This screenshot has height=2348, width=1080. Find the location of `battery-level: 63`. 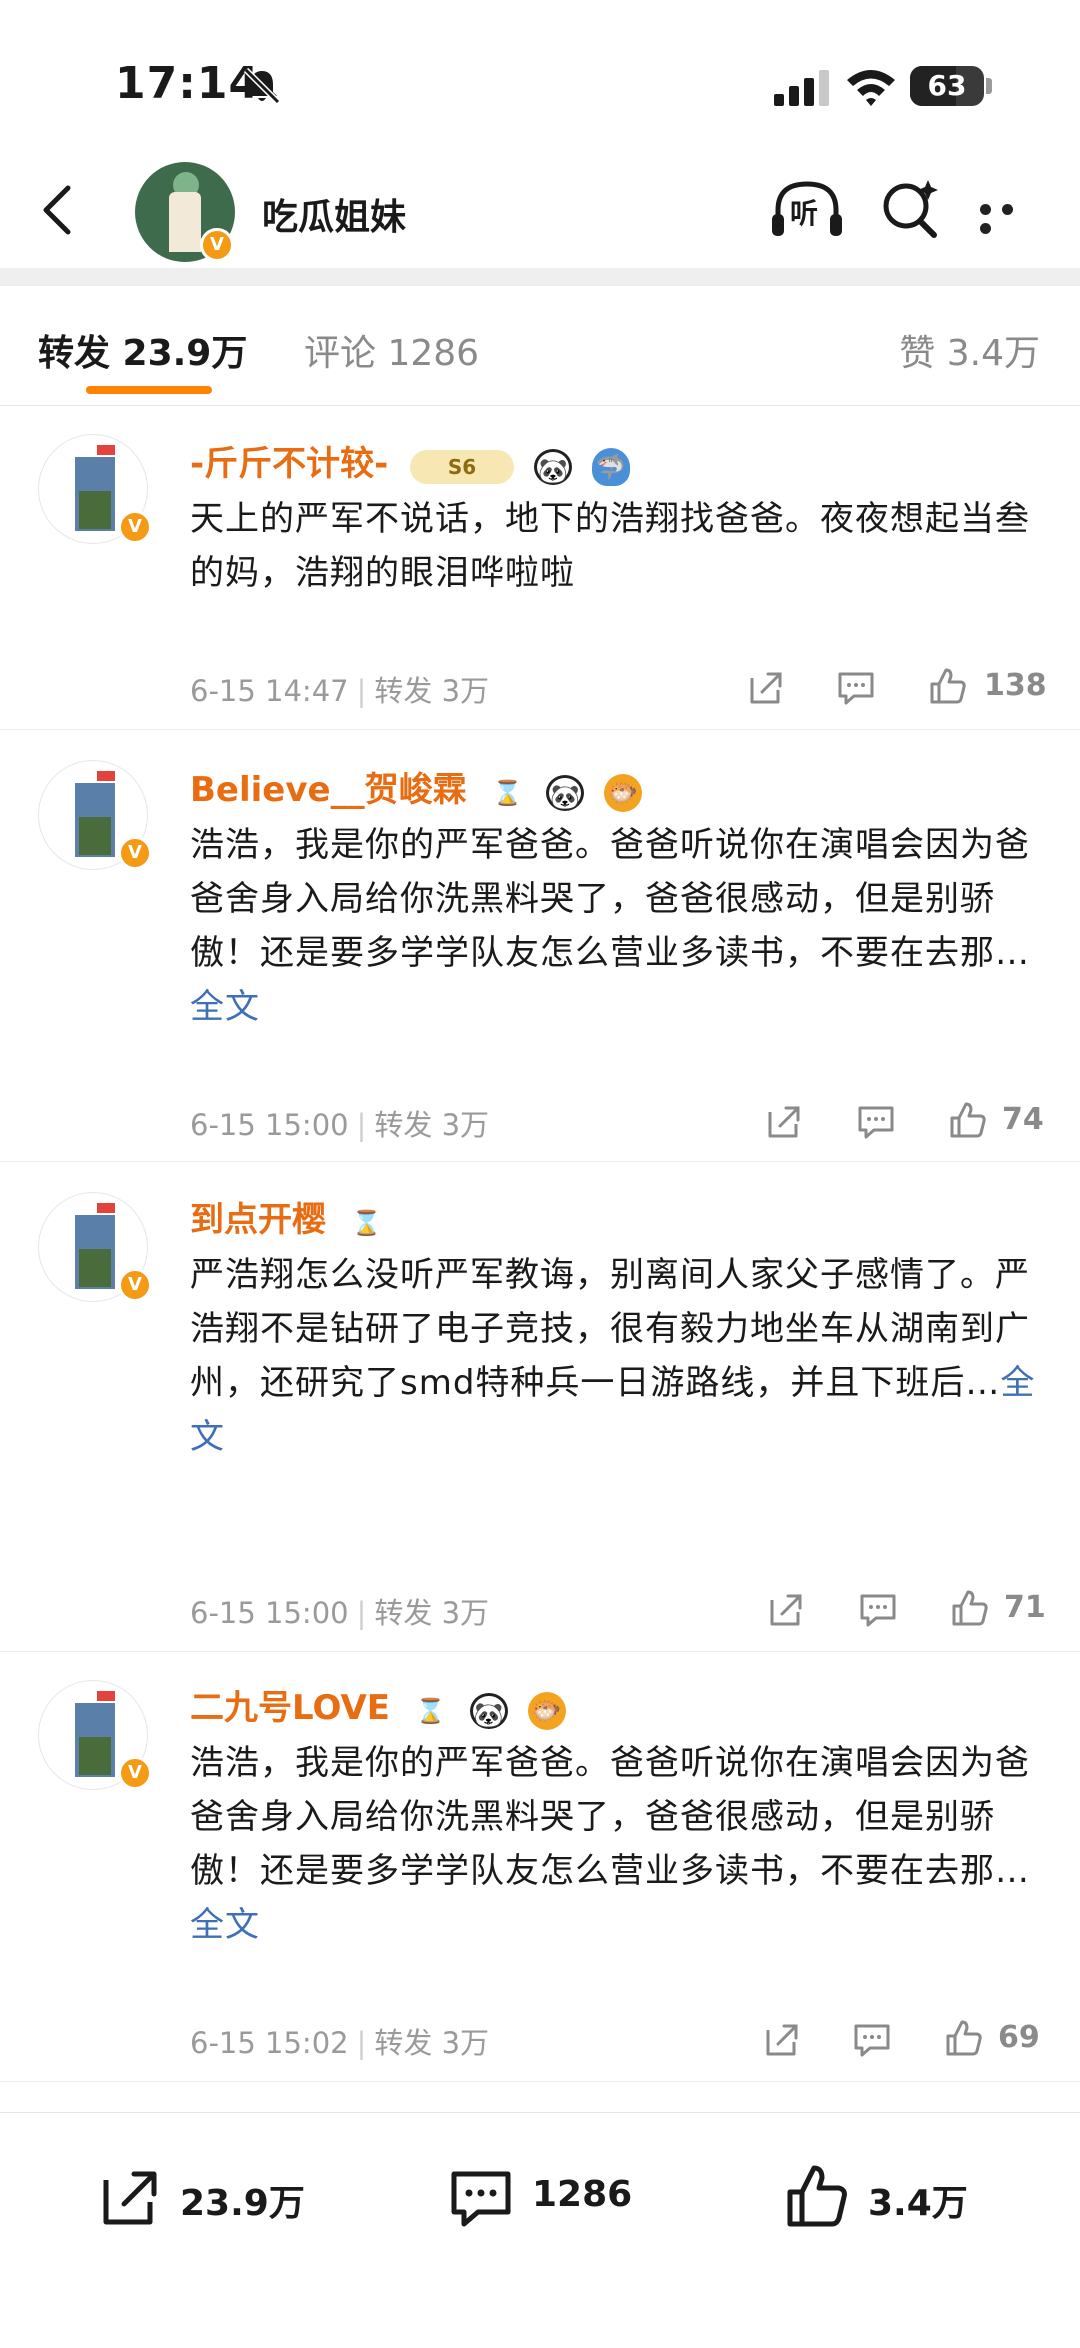

battery-level: 63 is located at coordinates (947, 85).